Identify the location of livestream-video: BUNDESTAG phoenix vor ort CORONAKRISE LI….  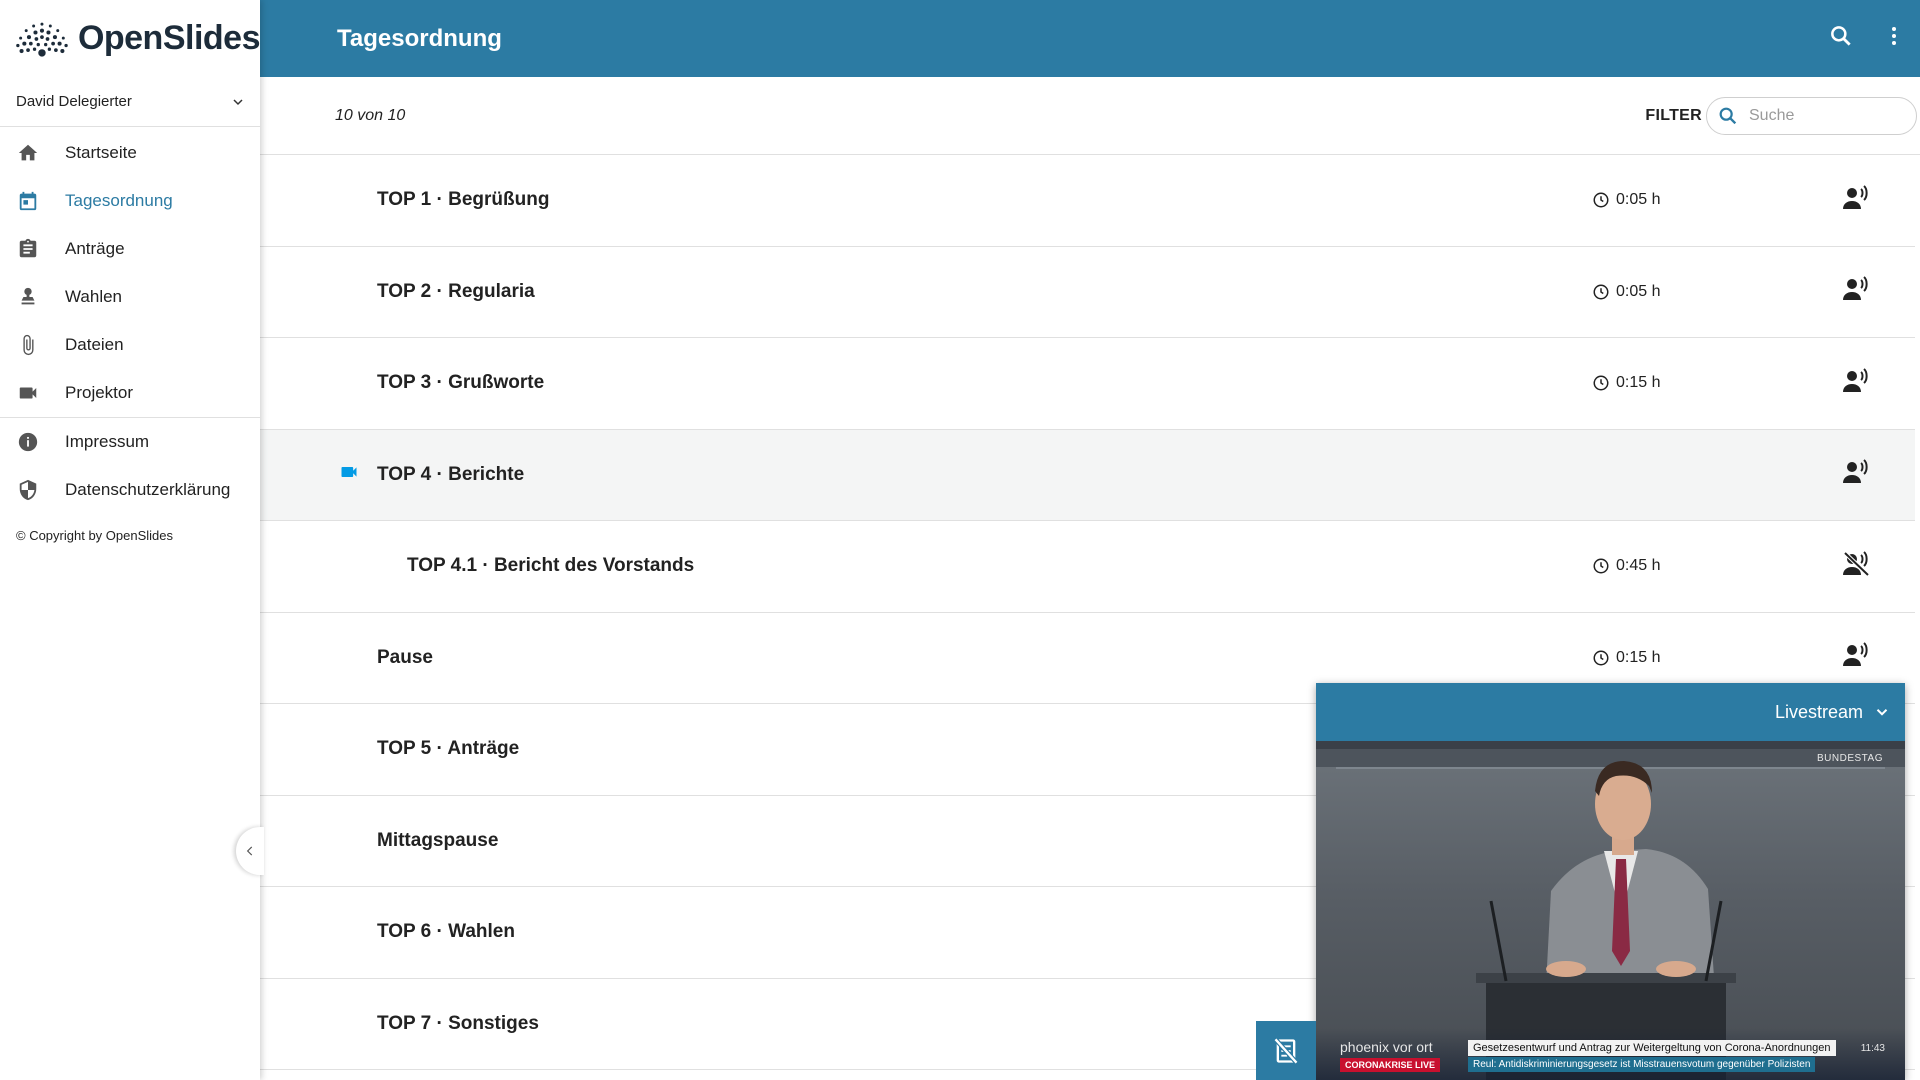
(1610, 910).